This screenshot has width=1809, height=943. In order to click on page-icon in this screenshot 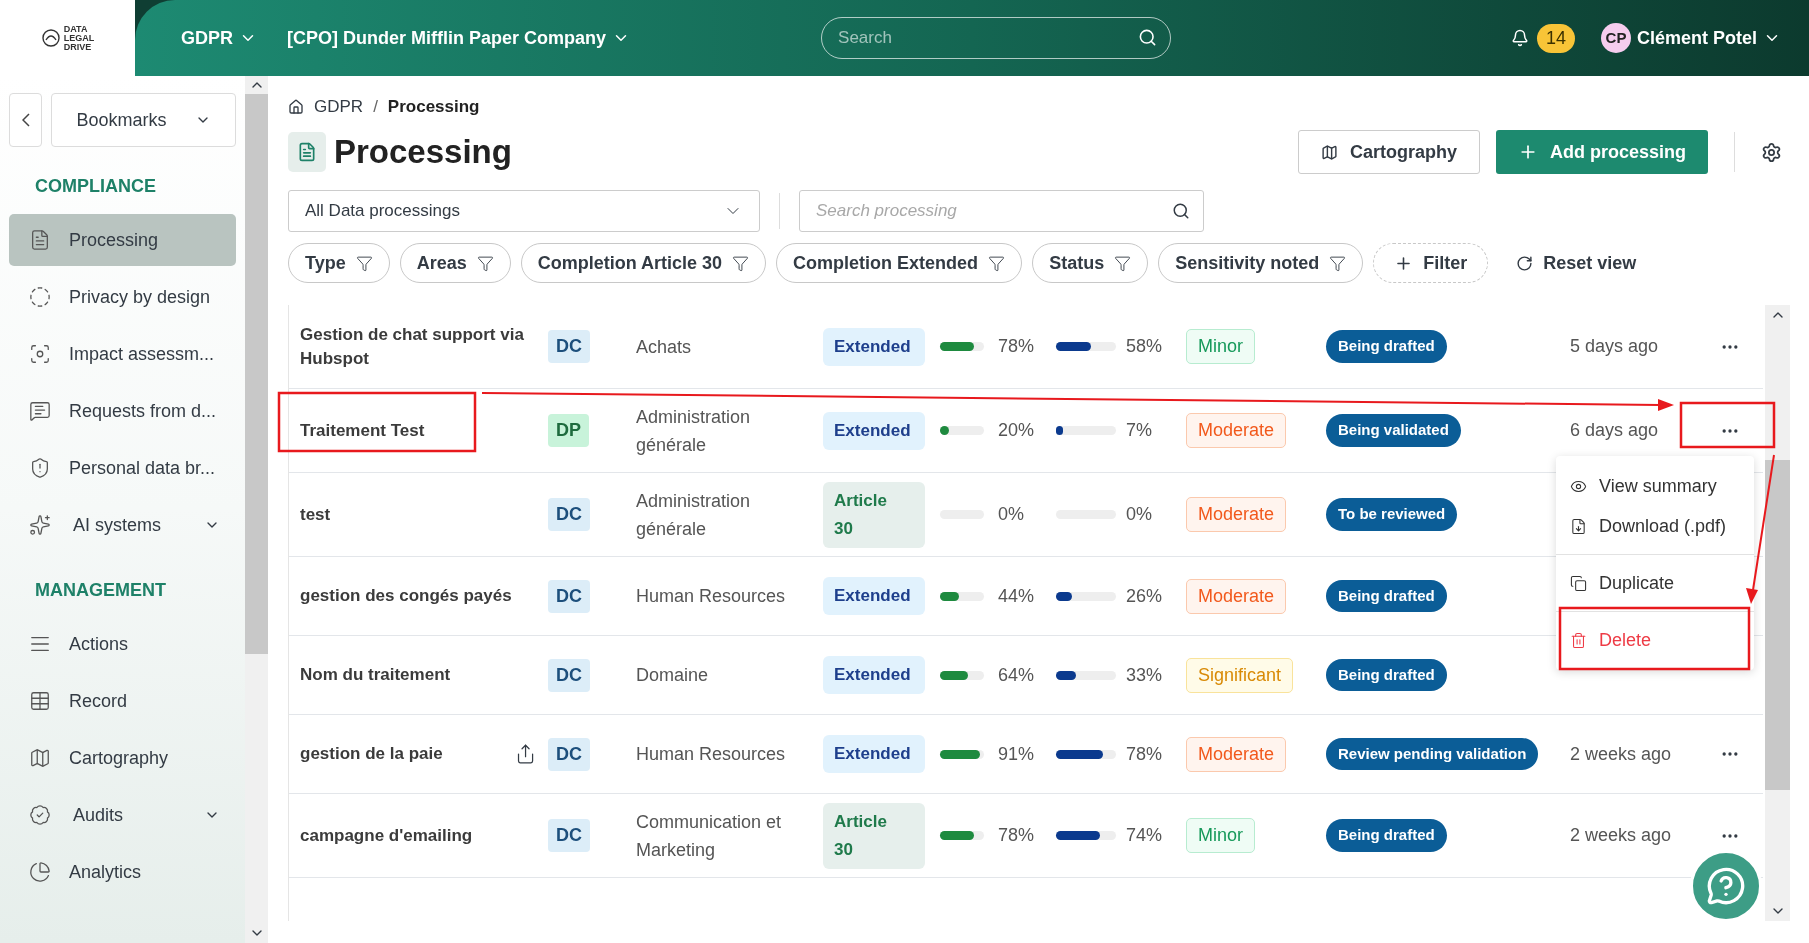, I will do `click(307, 152)`.